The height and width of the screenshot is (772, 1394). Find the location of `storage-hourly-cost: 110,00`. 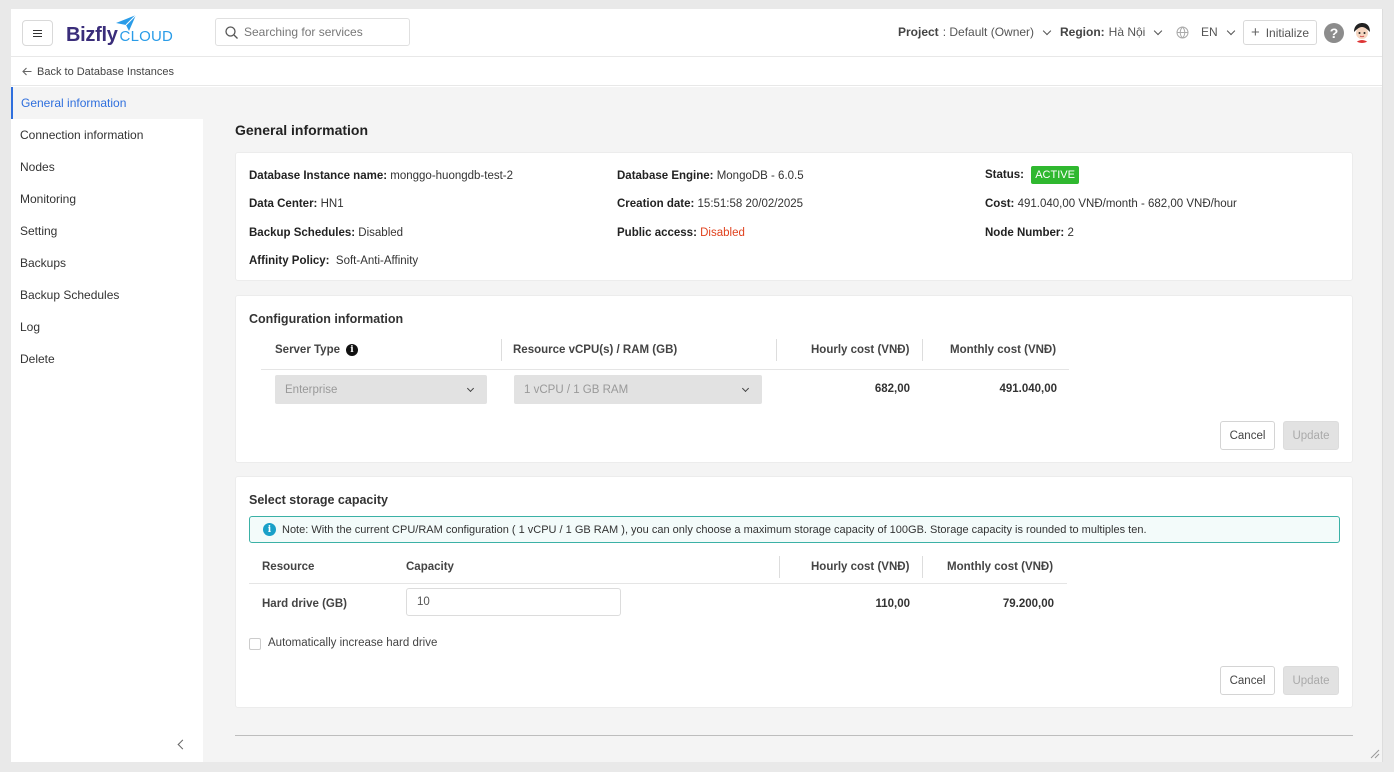

storage-hourly-cost: 110,00 is located at coordinates (892, 604).